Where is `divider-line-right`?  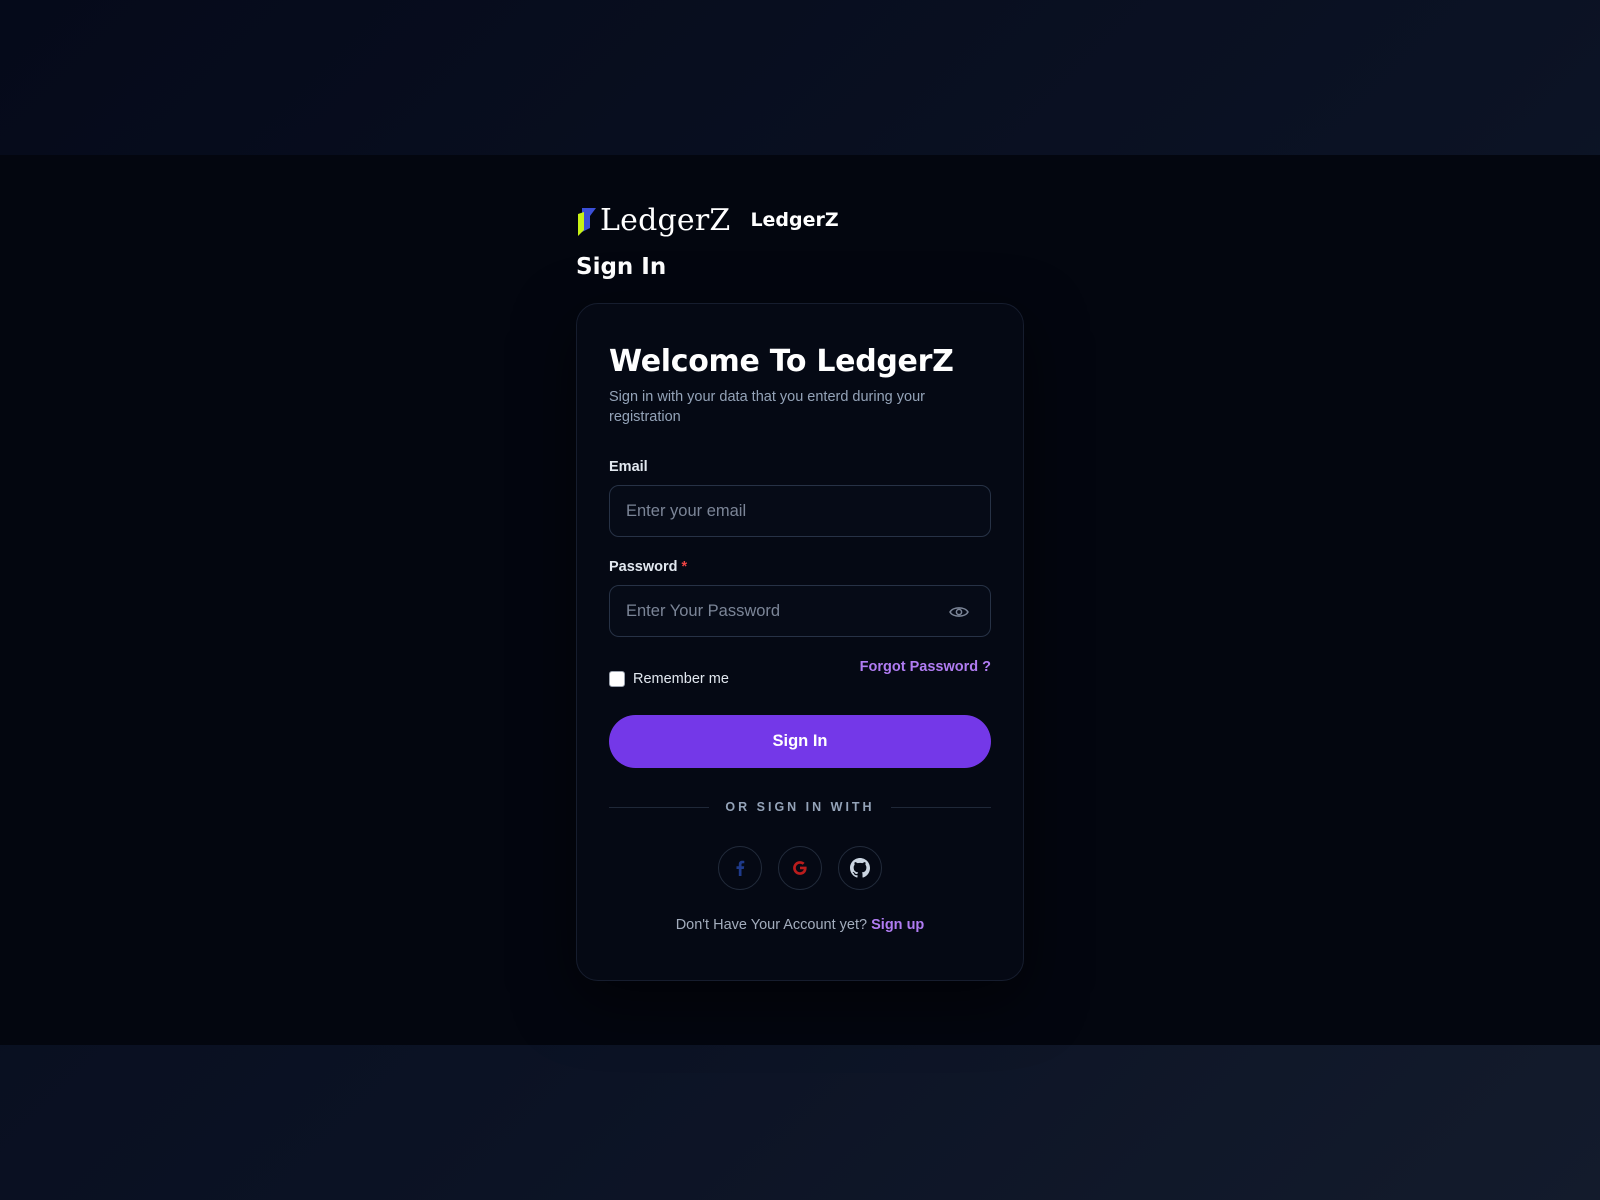 divider-line-right is located at coordinates (941, 807).